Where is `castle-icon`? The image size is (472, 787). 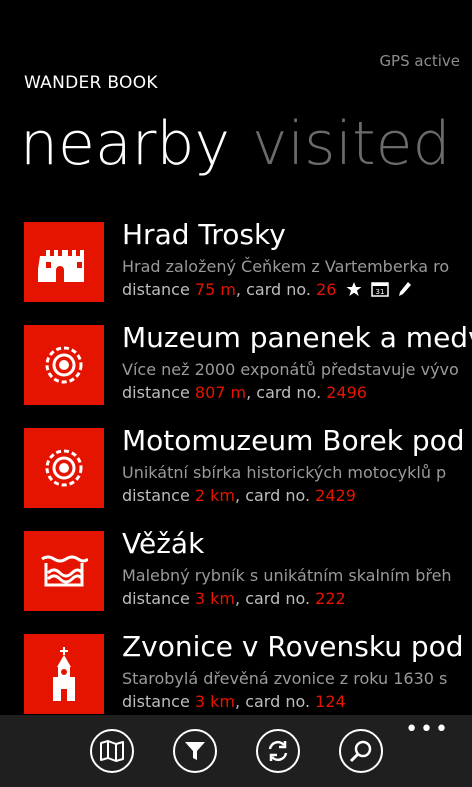
castle-icon is located at coordinates (64, 262).